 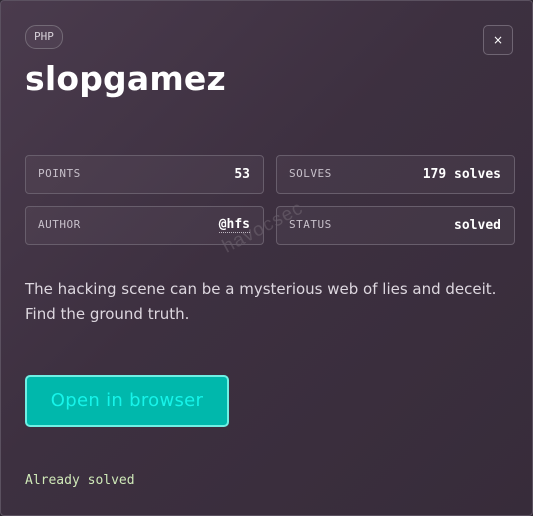 What do you see at coordinates (125, 78) in the screenshot?
I see `challenge-title: slopgamez` at bounding box center [125, 78].